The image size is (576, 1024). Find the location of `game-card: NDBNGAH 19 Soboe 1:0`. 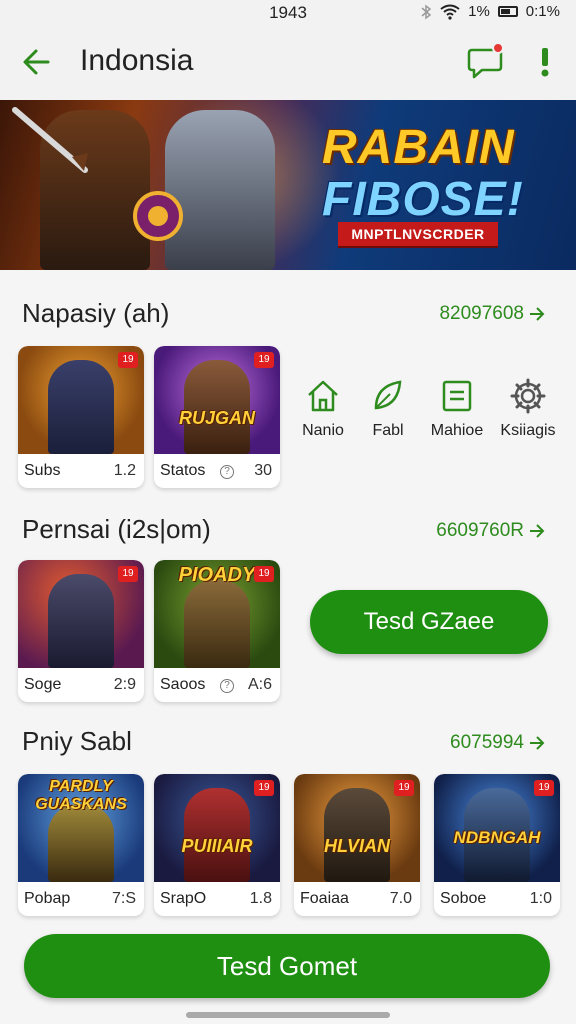

game-card: NDBNGAH 19 Soboe 1:0 is located at coordinates (497, 845).